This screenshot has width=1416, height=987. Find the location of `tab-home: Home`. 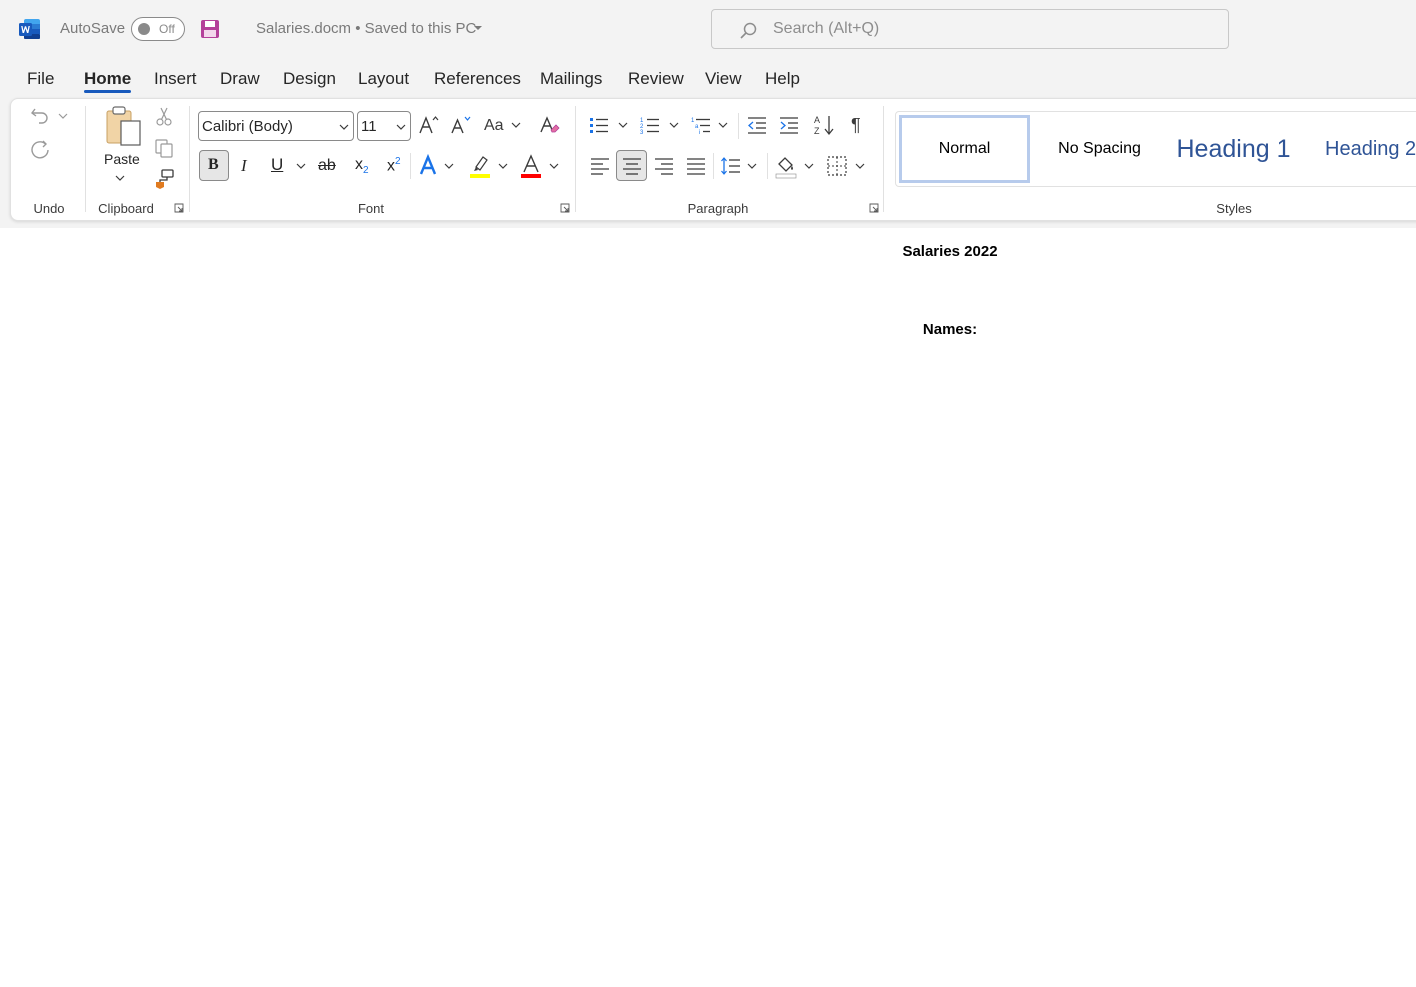

tab-home: Home is located at coordinates (107, 79).